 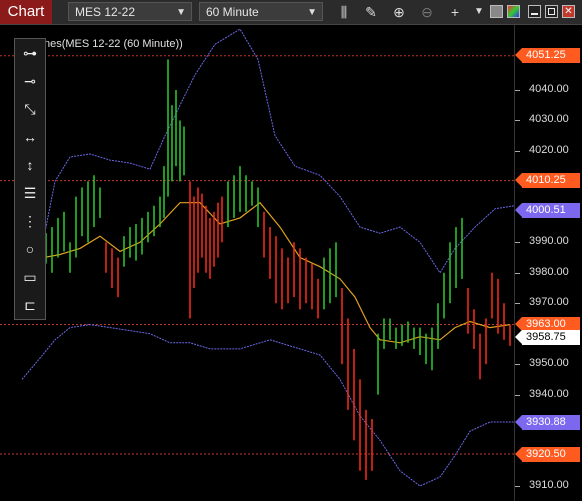 I want to click on draw-pencil-icon: ✎, so click(x=371, y=12).